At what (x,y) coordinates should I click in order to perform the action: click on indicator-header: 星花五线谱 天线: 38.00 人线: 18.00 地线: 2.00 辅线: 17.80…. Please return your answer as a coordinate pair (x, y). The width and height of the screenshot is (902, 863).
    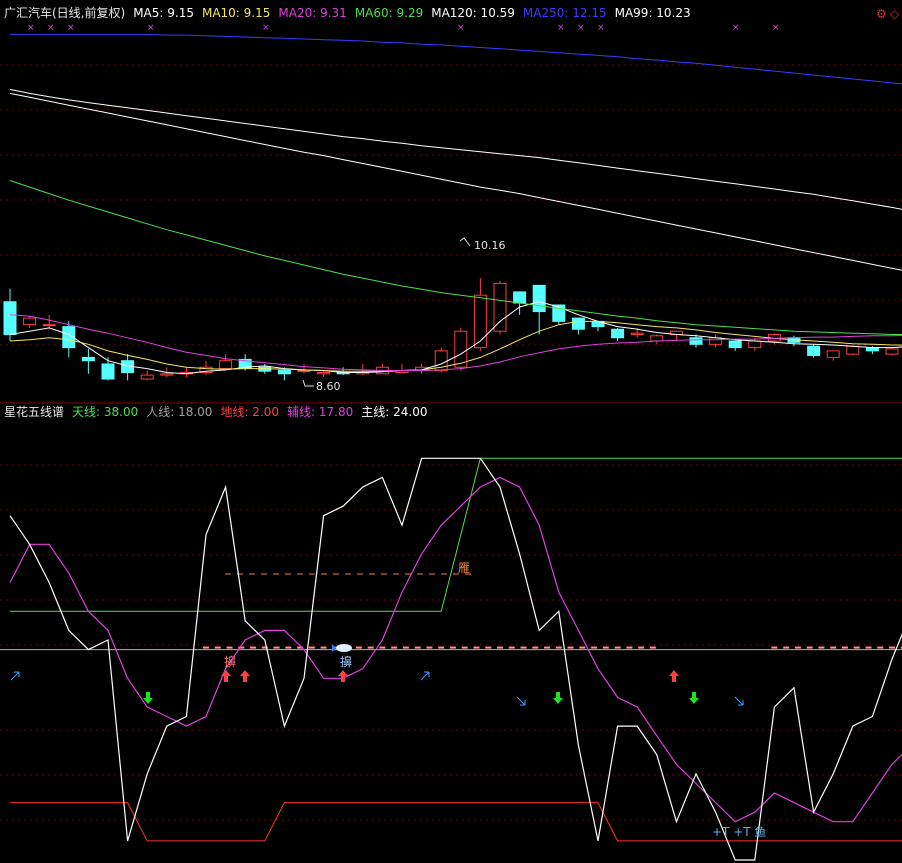
    Looking at the image, I should click on (215, 411).